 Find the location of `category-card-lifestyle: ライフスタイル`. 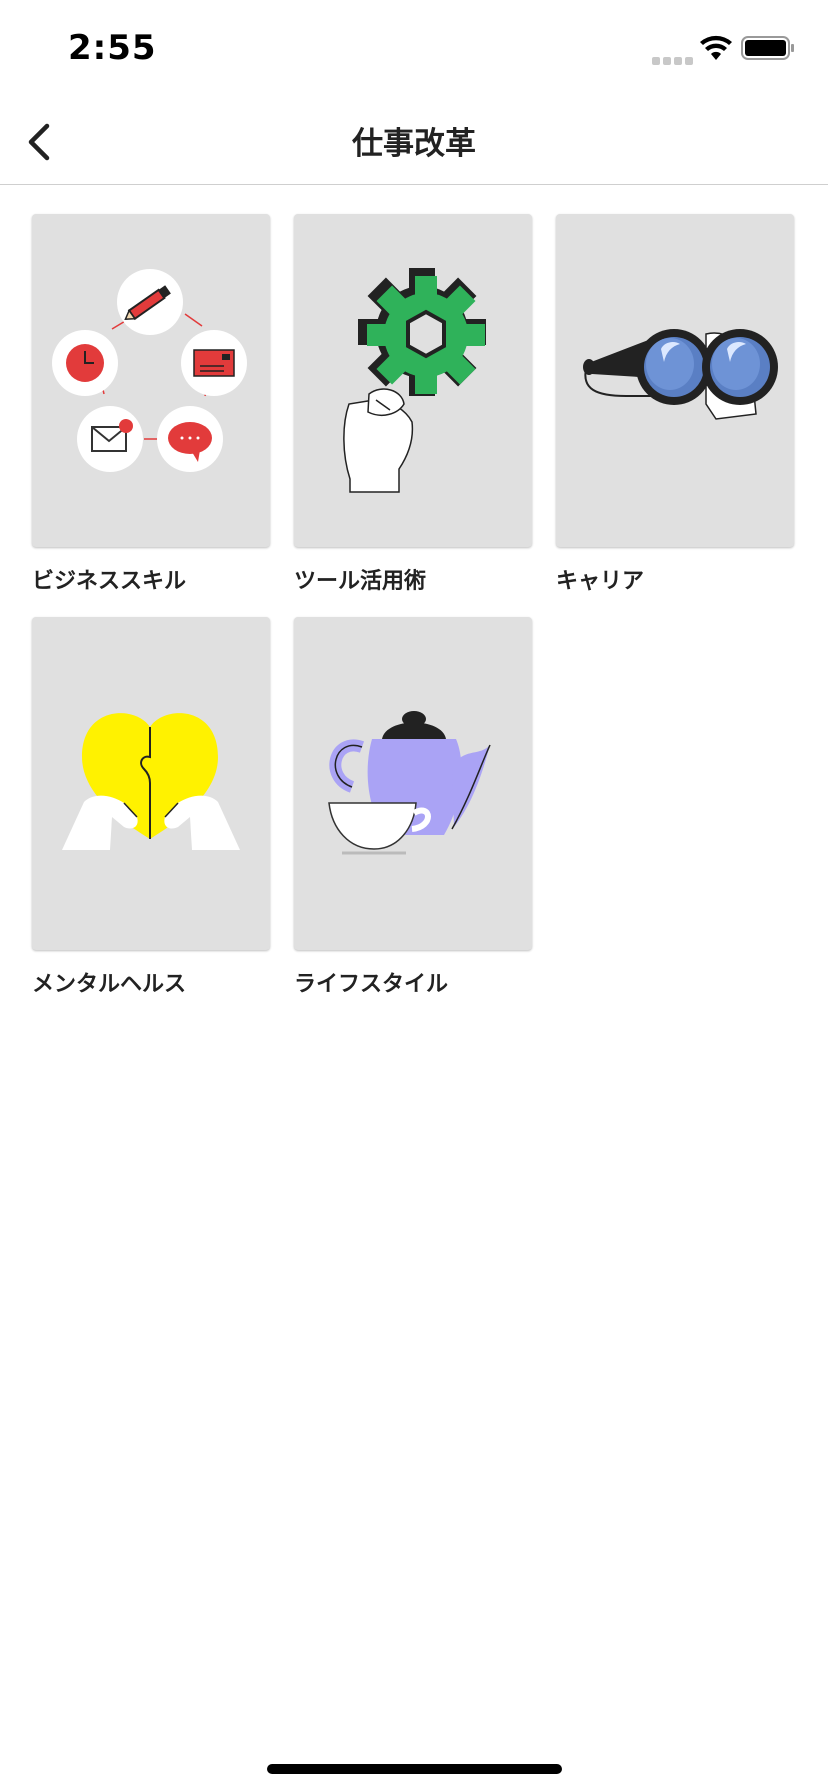

category-card-lifestyle: ライフスタイル is located at coordinates (413, 807).